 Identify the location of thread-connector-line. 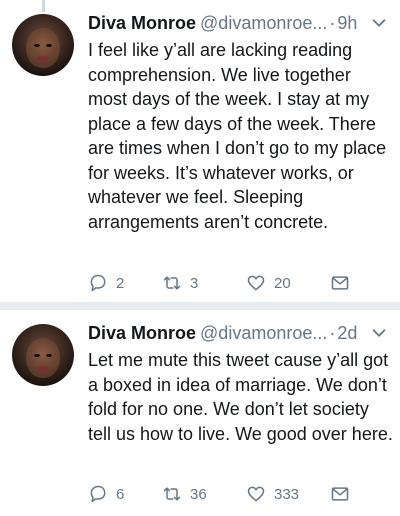
(43, 6).